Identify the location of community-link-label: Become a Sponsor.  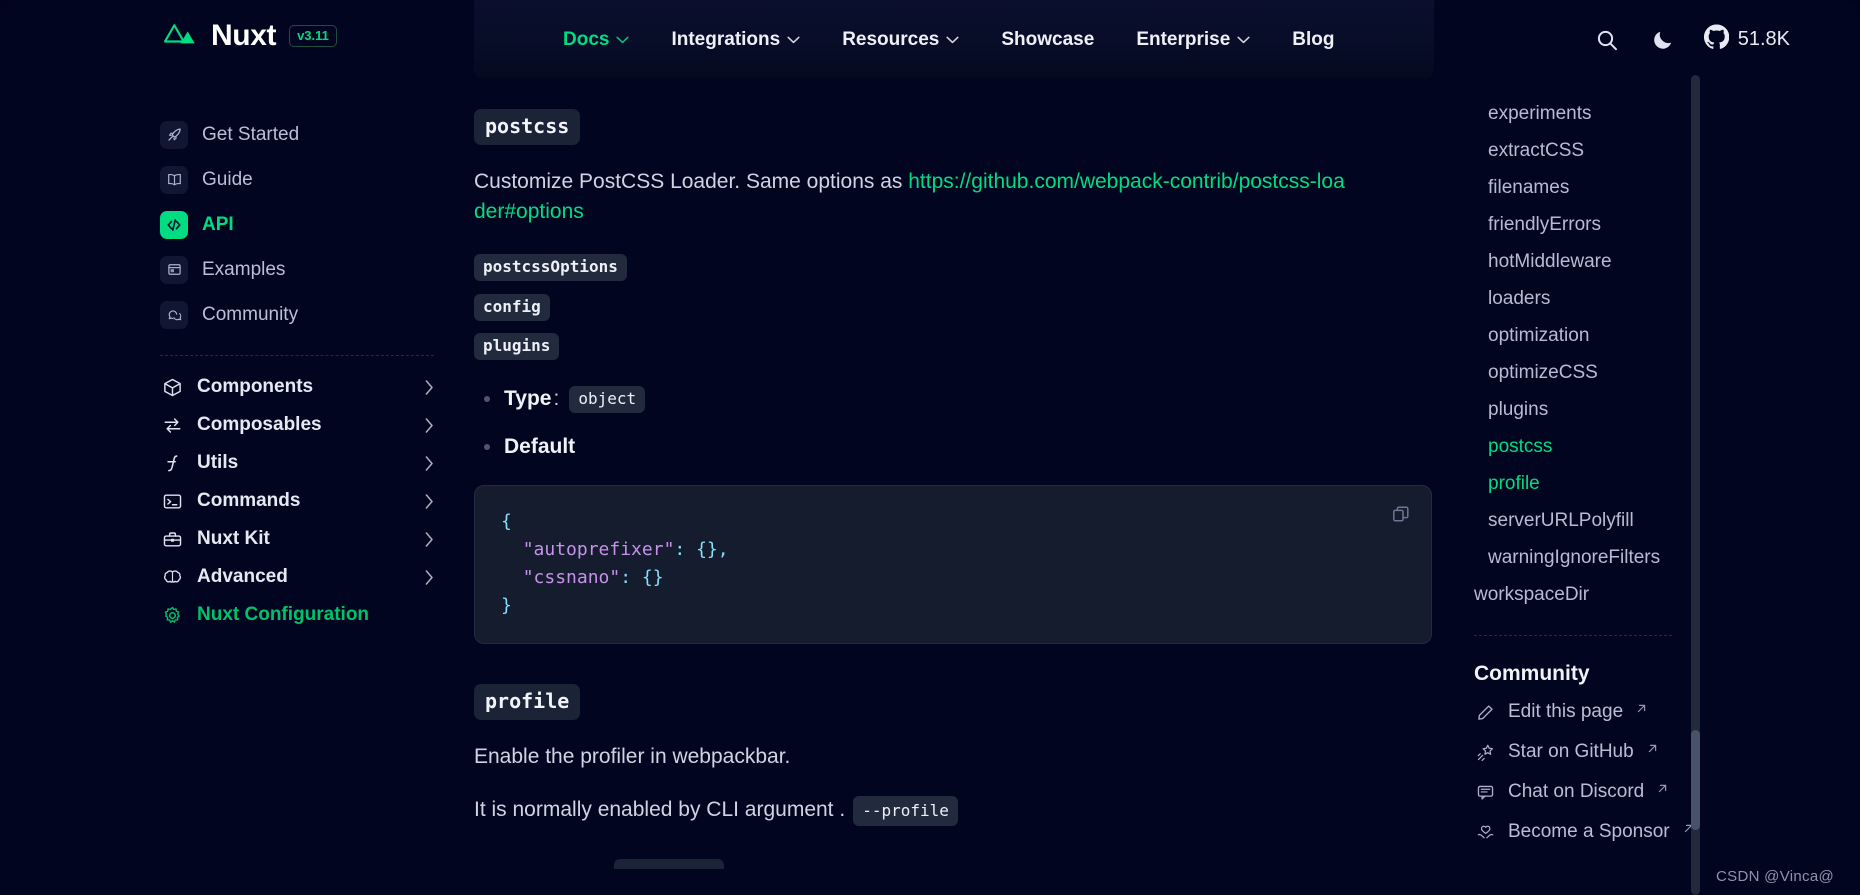
(1589, 831).